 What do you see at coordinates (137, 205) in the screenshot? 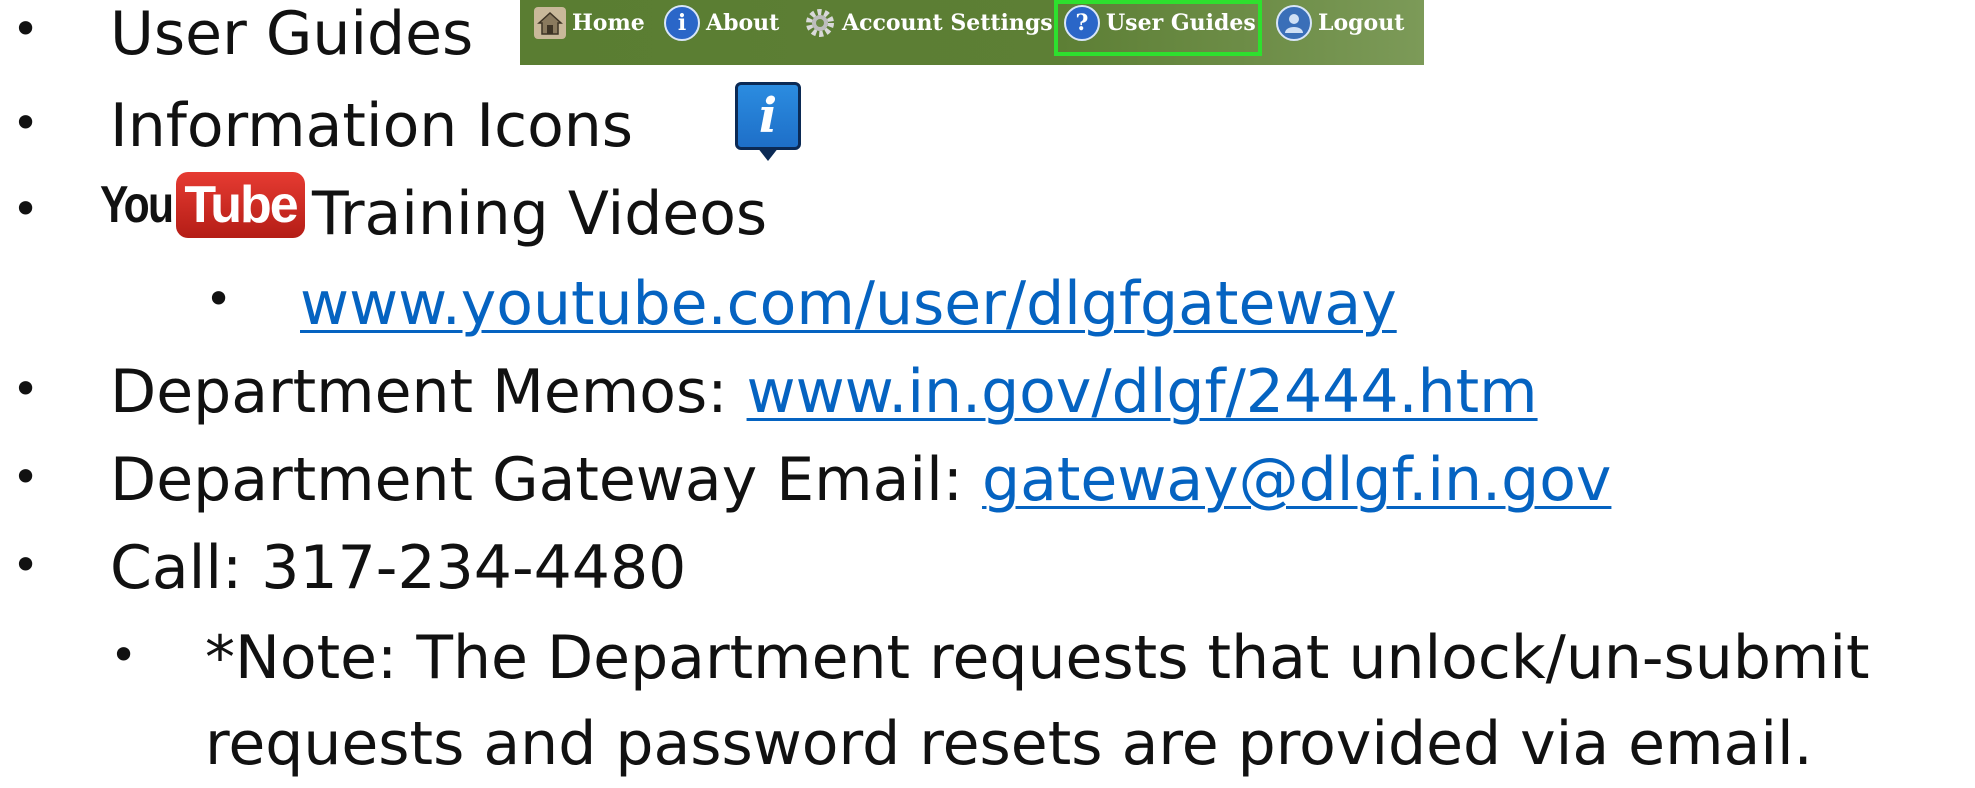
I see `youtube-logo-you: You` at bounding box center [137, 205].